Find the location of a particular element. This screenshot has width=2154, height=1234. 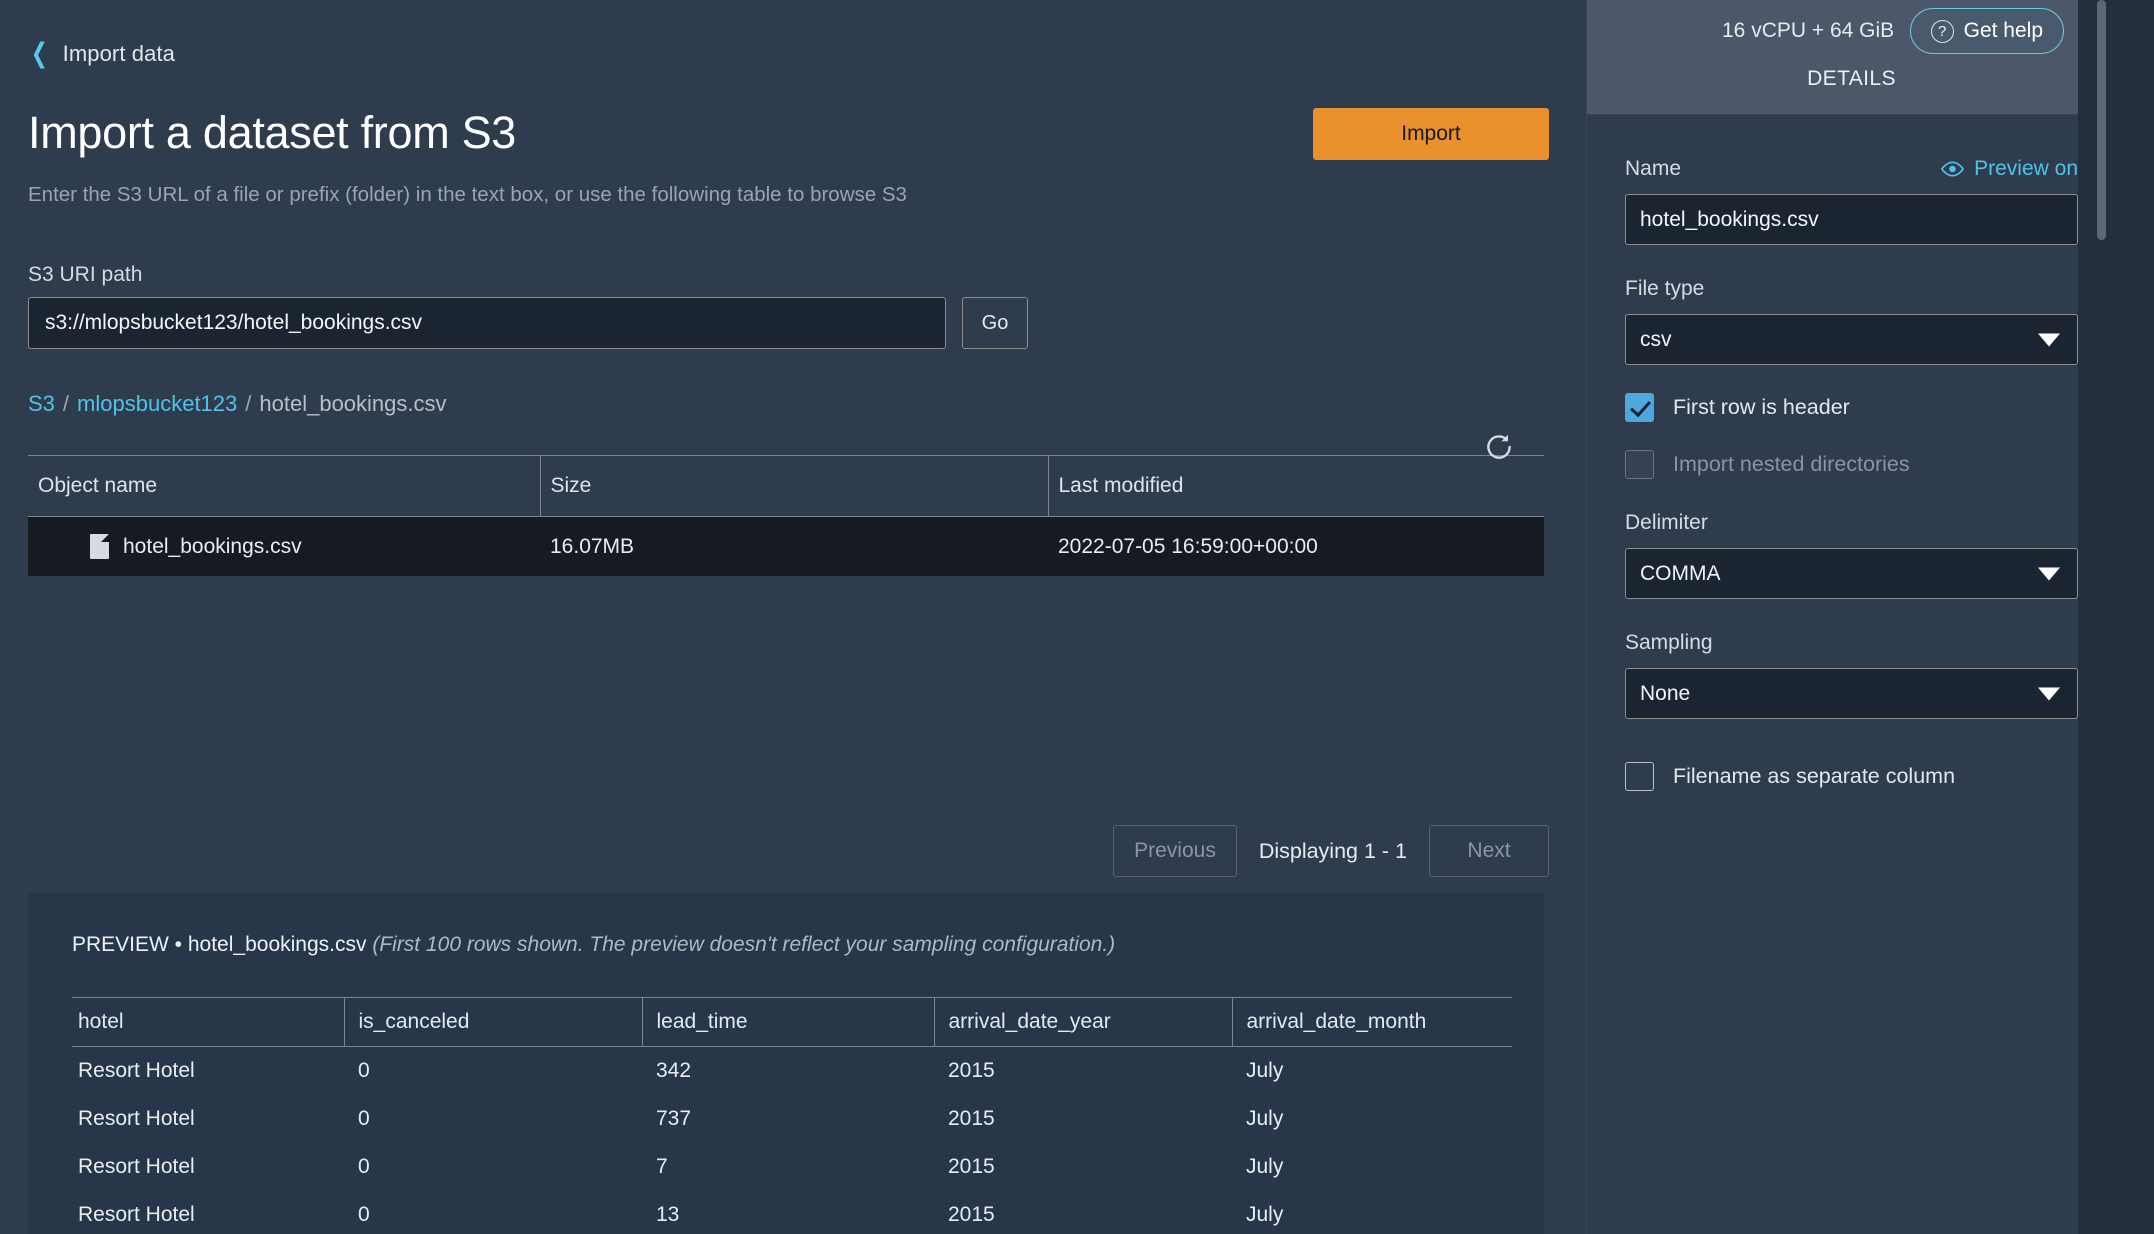

instance-info: 16 vCPU + 64 GiB is located at coordinates (1808, 30).